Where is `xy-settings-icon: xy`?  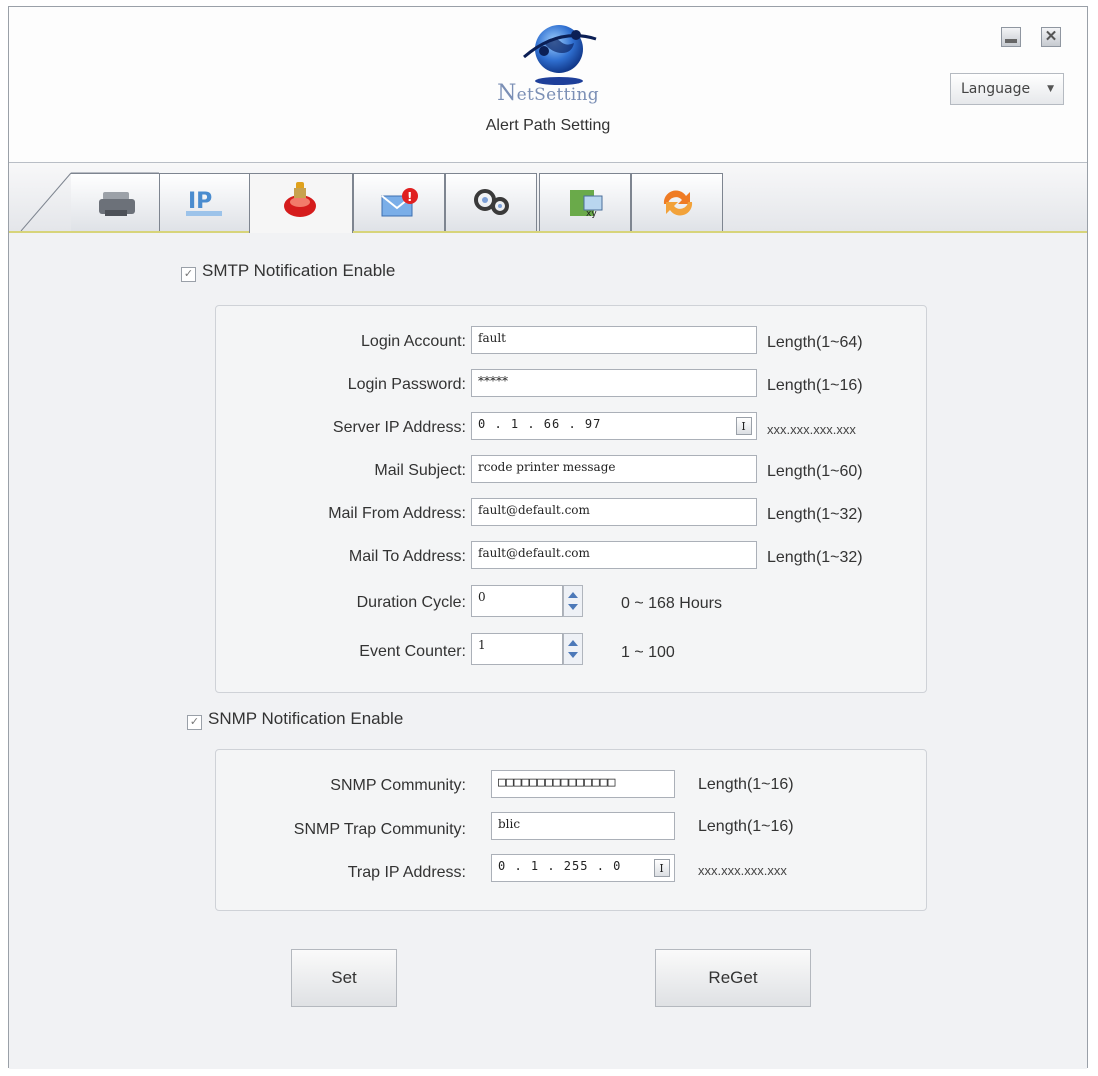 xy-settings-icon: xy is located at coordinates (586, 204).